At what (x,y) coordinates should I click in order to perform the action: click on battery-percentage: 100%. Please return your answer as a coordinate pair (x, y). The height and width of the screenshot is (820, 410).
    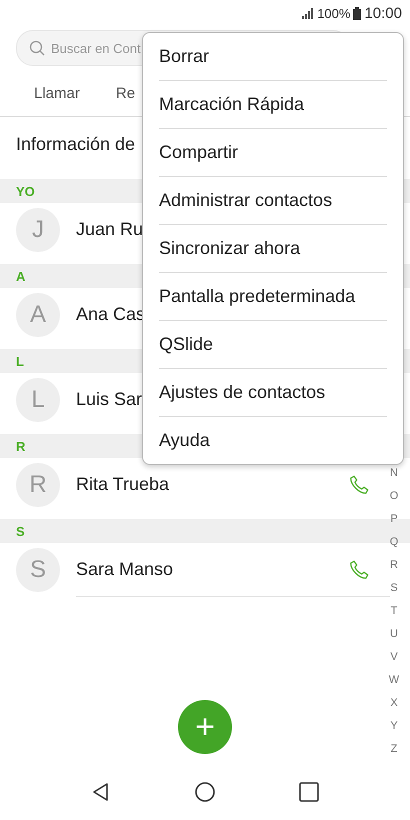
    Looking at the image, I should click on (333, 13).